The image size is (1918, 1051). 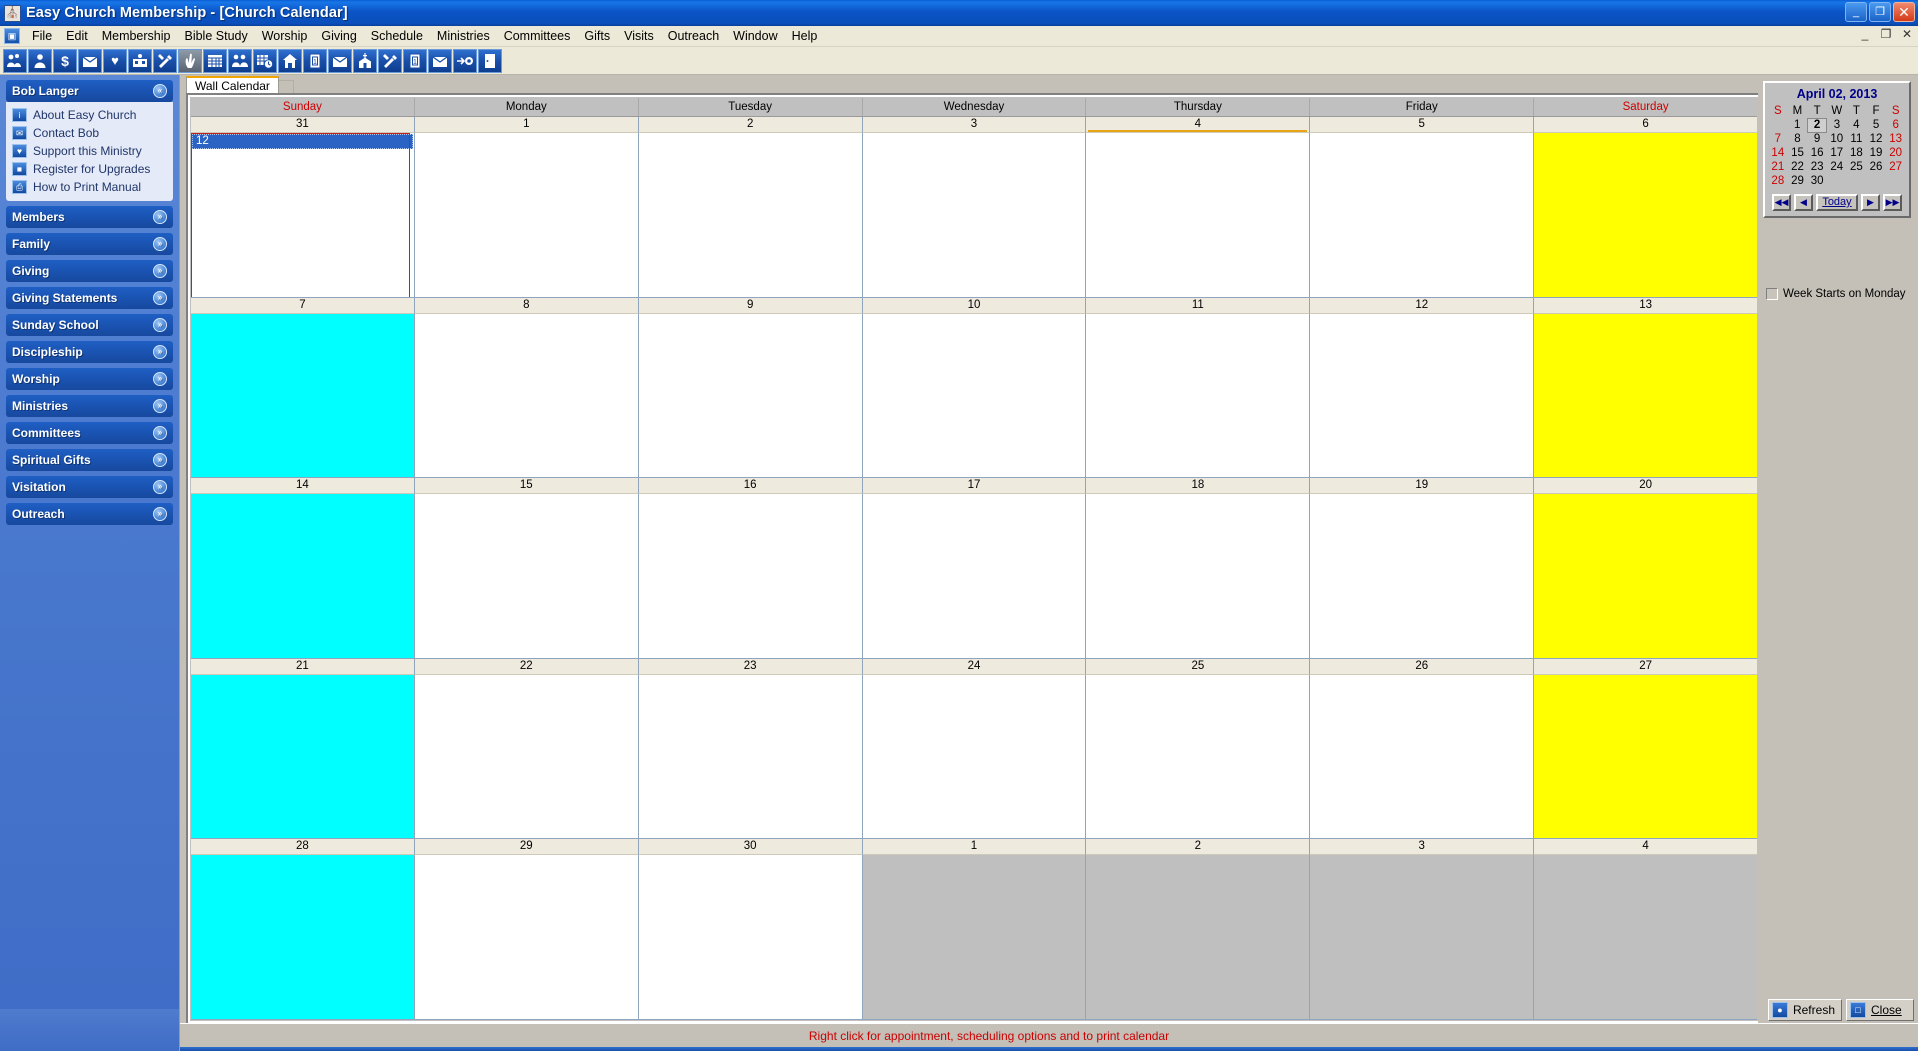 What do you see at coordinates (1837, 167) in the screenshot?
I see `mini-day-cell: 24` at bounding box center [1837, 167].